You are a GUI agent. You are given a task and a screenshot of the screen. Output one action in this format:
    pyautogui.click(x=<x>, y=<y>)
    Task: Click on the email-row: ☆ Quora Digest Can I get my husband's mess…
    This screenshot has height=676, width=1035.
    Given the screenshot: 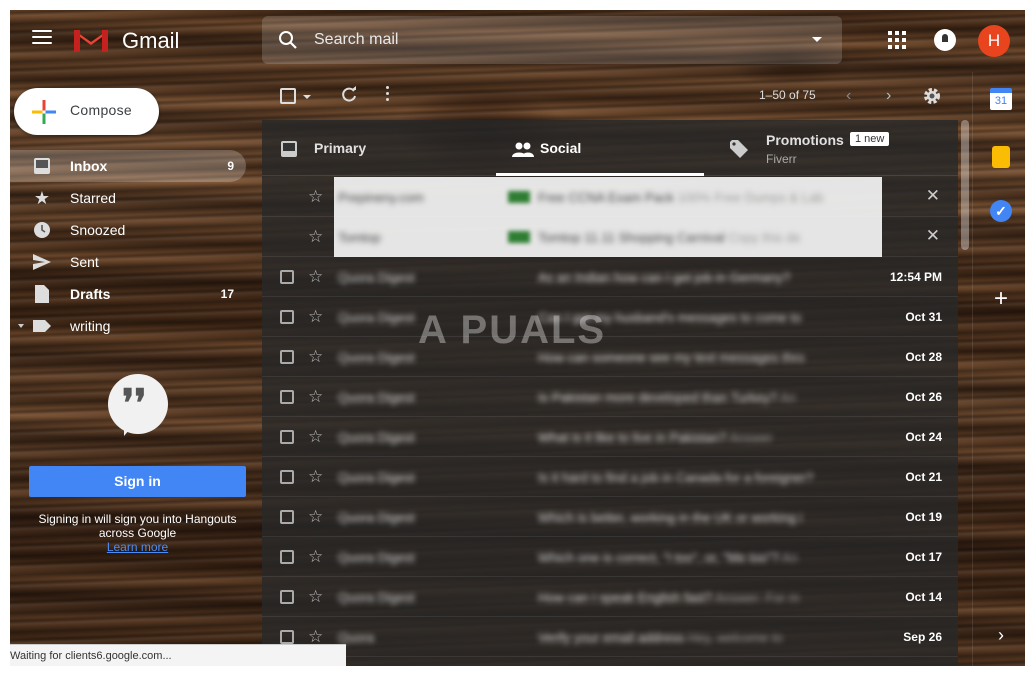 What is the action you would take?
    pyautogui.click(x=610, y=317)
    